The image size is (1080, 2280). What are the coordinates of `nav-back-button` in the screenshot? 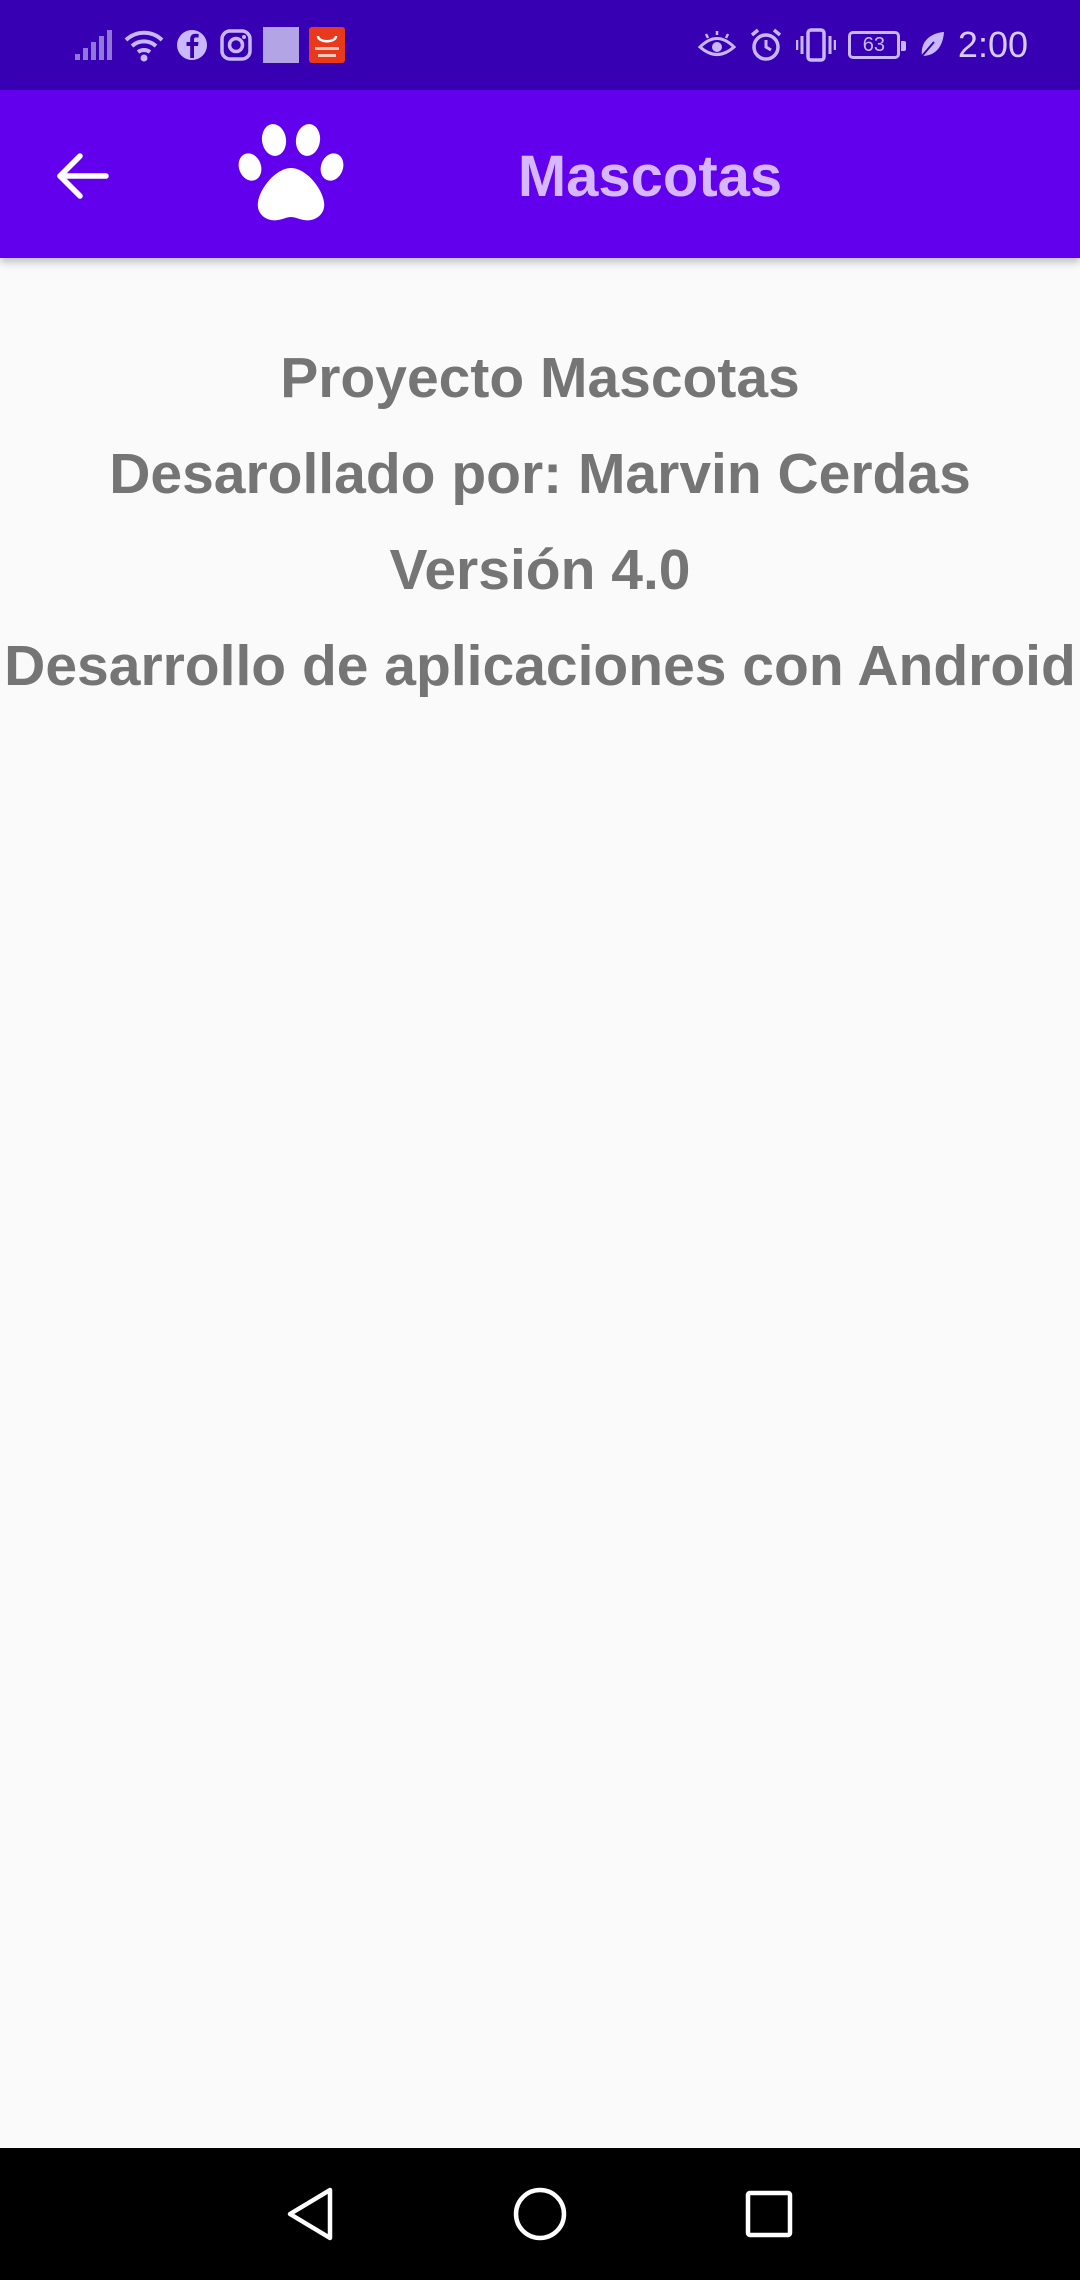 It's located at (310, 2214).